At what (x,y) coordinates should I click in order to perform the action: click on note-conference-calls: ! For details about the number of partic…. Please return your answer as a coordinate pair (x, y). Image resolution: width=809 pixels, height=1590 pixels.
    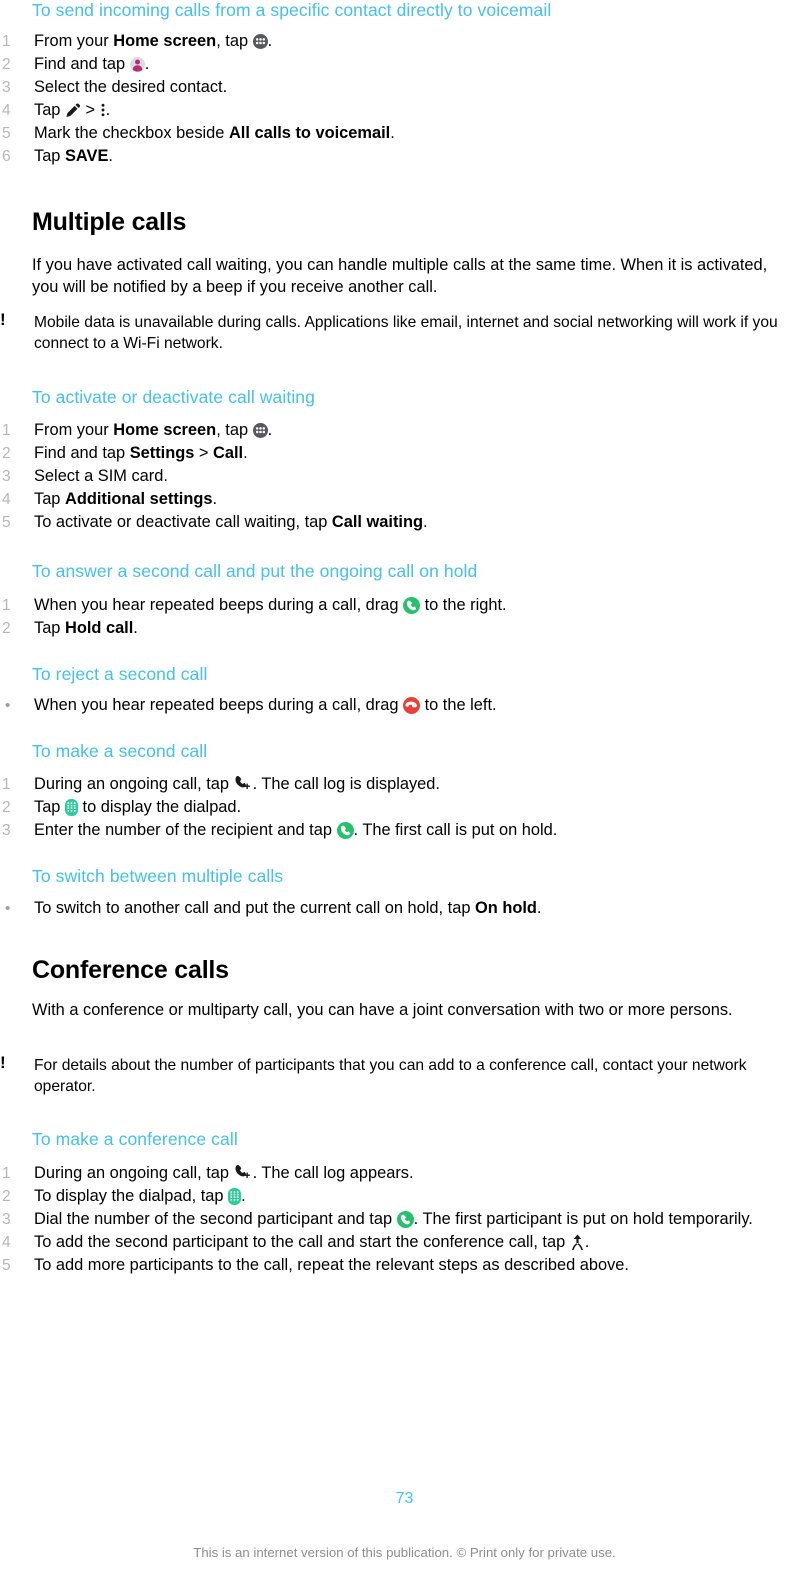
    Looking at the image, I should click on (395, 1075).